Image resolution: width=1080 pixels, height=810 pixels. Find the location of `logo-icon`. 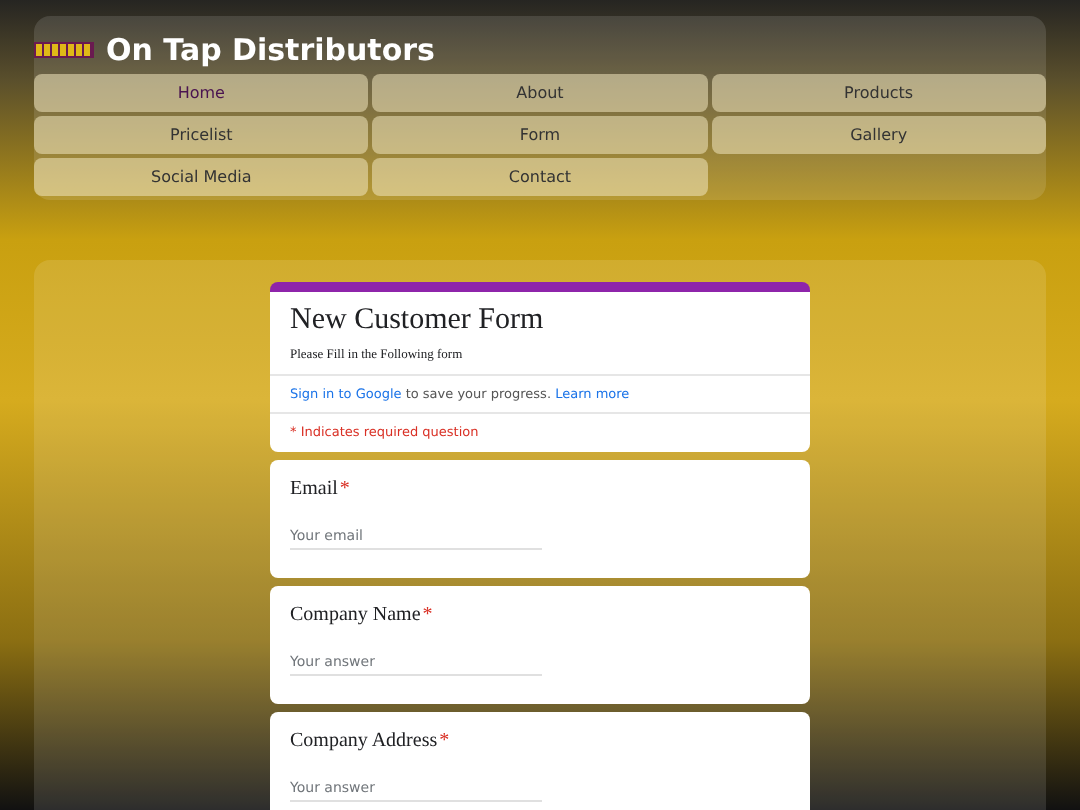

logo-icon is located at coordinates (64, 49).